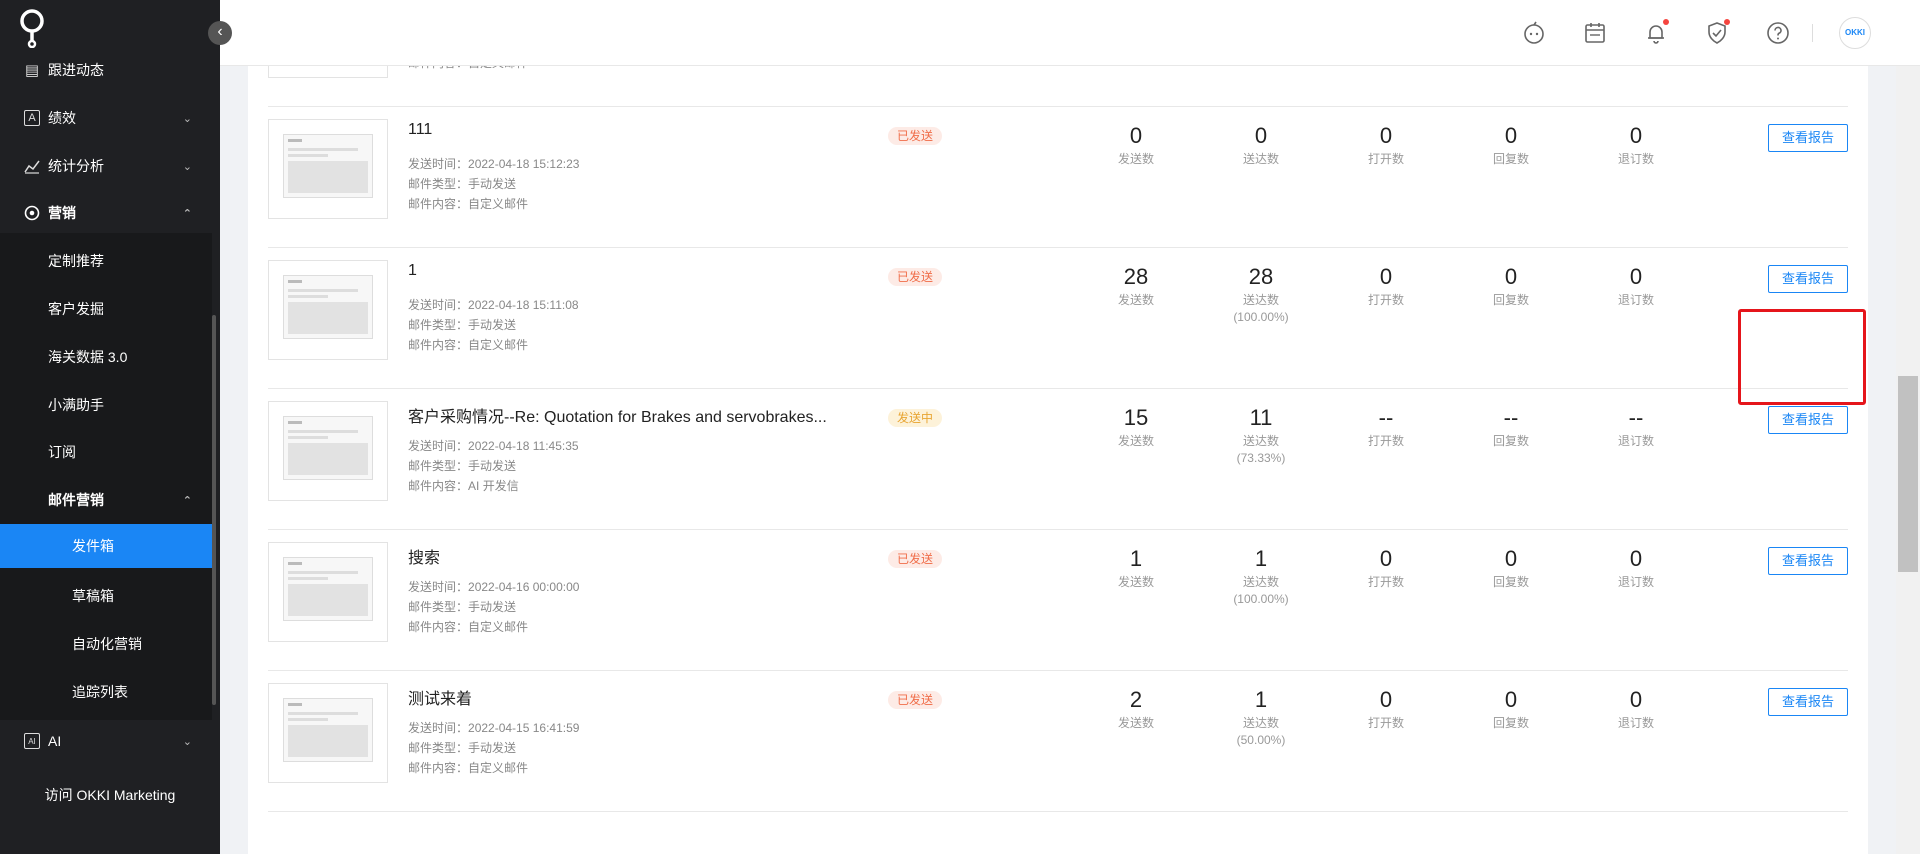  What do you see at coordinates (1855, 33) in the screenshot?
I see `avatar: OKKI` at bounding box center [1855, 33].